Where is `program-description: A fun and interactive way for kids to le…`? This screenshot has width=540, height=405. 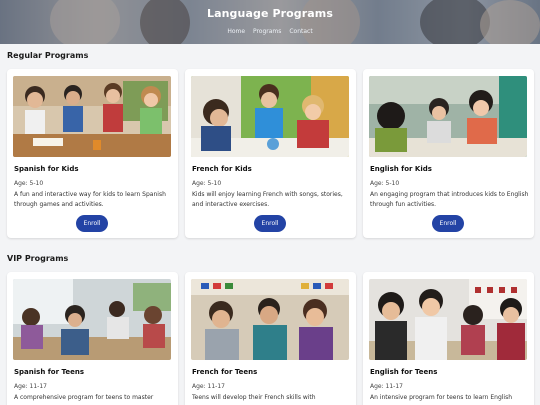
program-description: A fun and interactive way for kids to le… is located at coordinates (90, 199).